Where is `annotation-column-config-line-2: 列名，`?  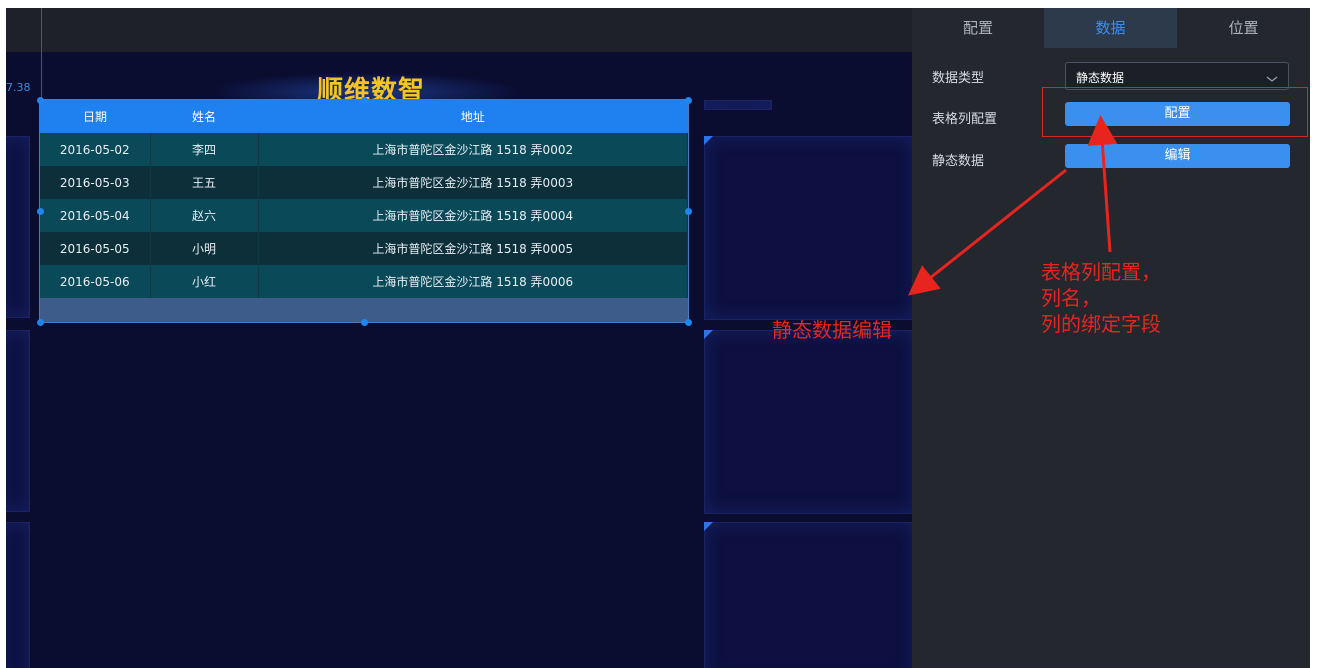 annotation-column-config-line-2: 列名， is located at coordinates (1071, 298).